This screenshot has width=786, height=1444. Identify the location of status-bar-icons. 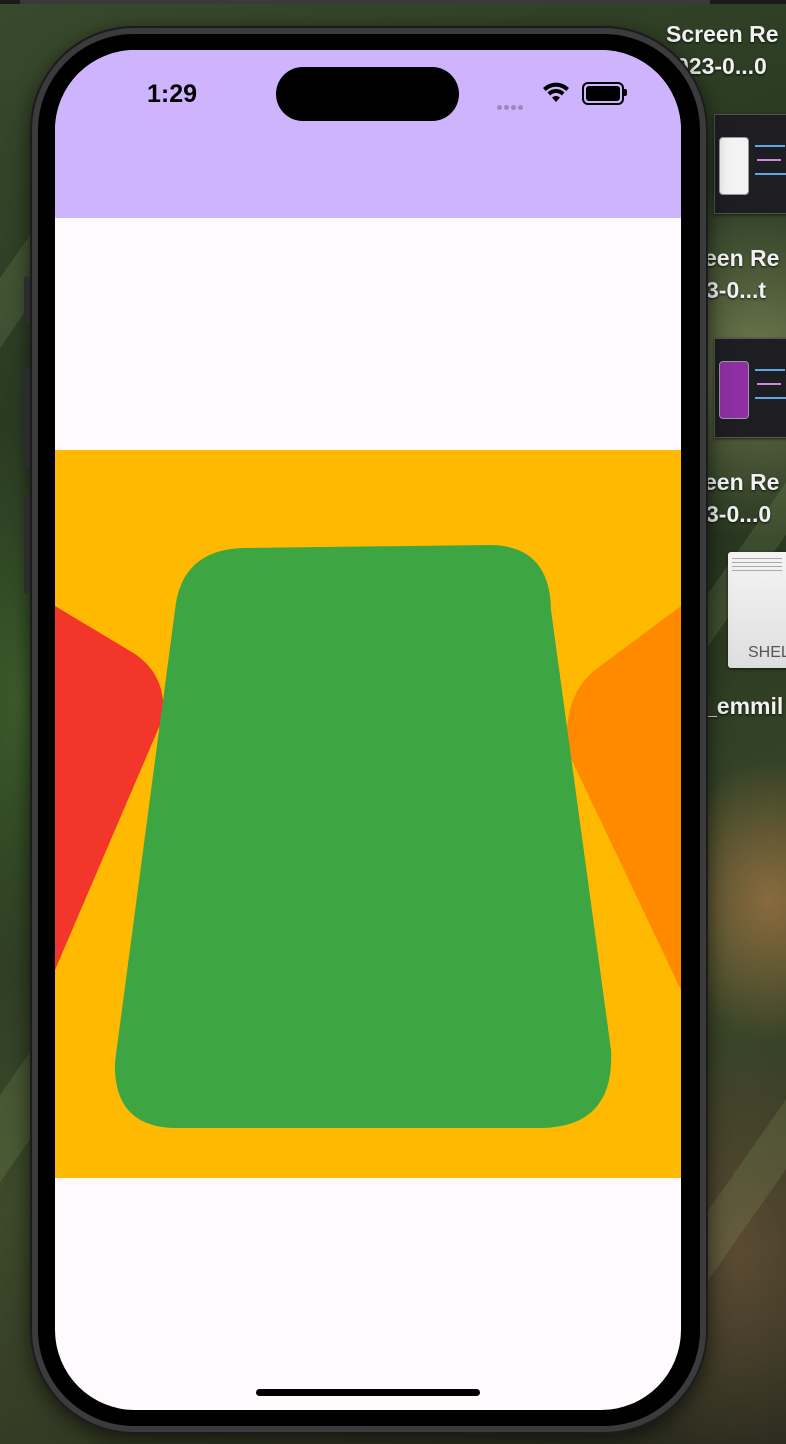
(562, 95).